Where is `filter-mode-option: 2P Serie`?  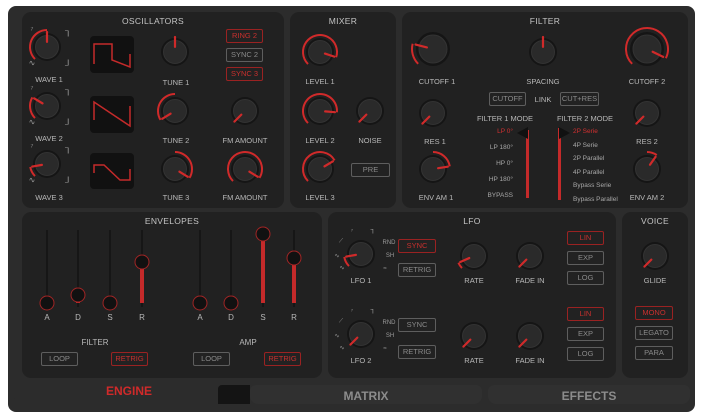 filter-mode-option: 2P Serie is located at coordinates (585, 131).